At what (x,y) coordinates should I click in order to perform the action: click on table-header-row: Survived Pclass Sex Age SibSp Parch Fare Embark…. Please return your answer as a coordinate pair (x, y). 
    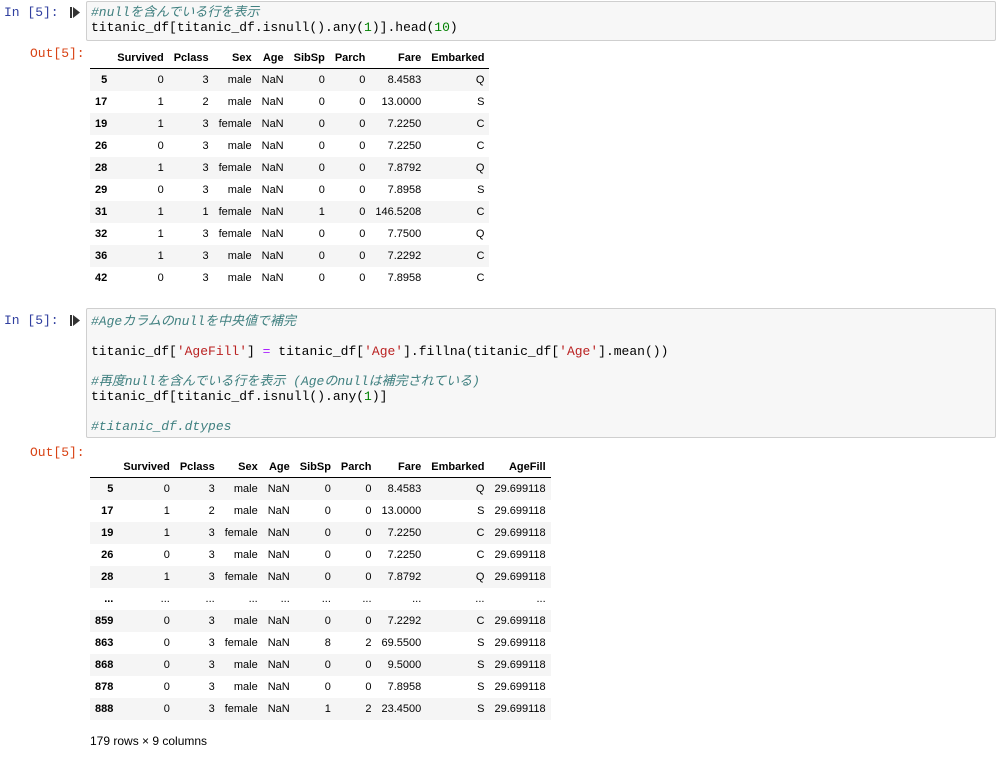
    Looking at the image, I should click on (320, 467).